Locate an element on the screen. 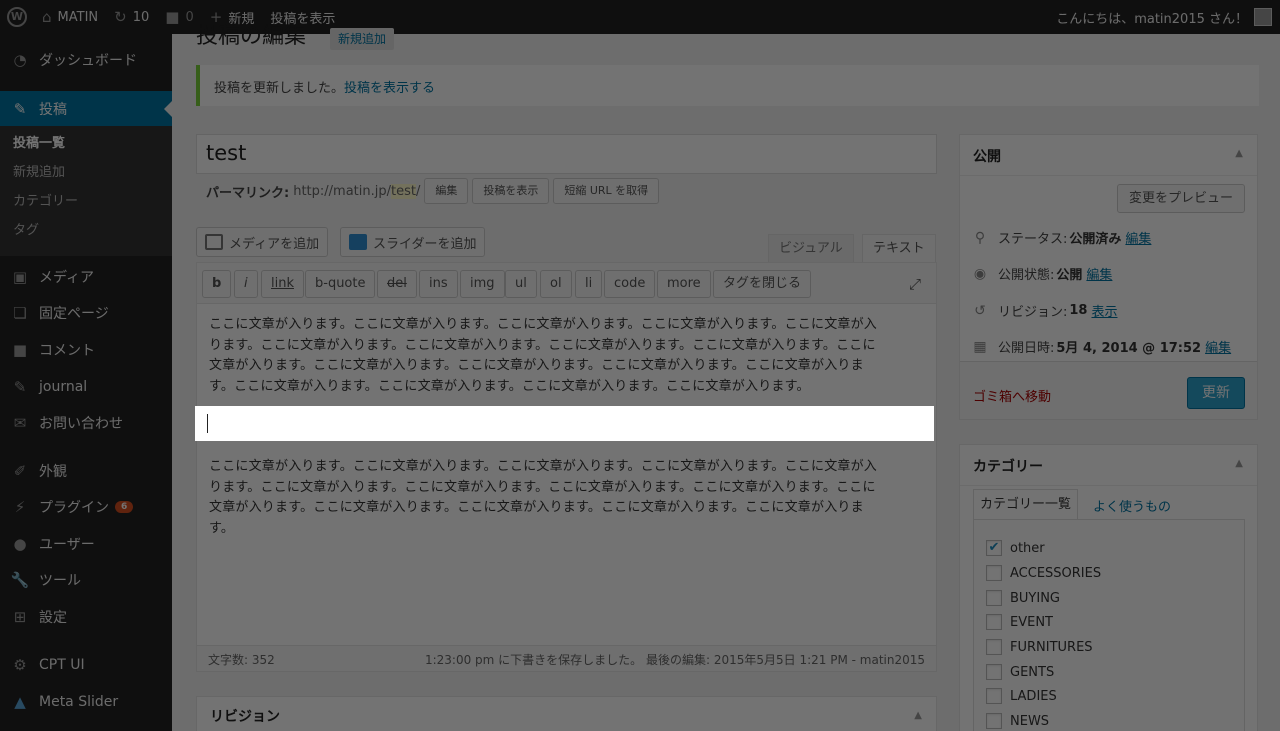 The image size is (1280, 731). qt-code-button: code is located at coordinates (630, 284).